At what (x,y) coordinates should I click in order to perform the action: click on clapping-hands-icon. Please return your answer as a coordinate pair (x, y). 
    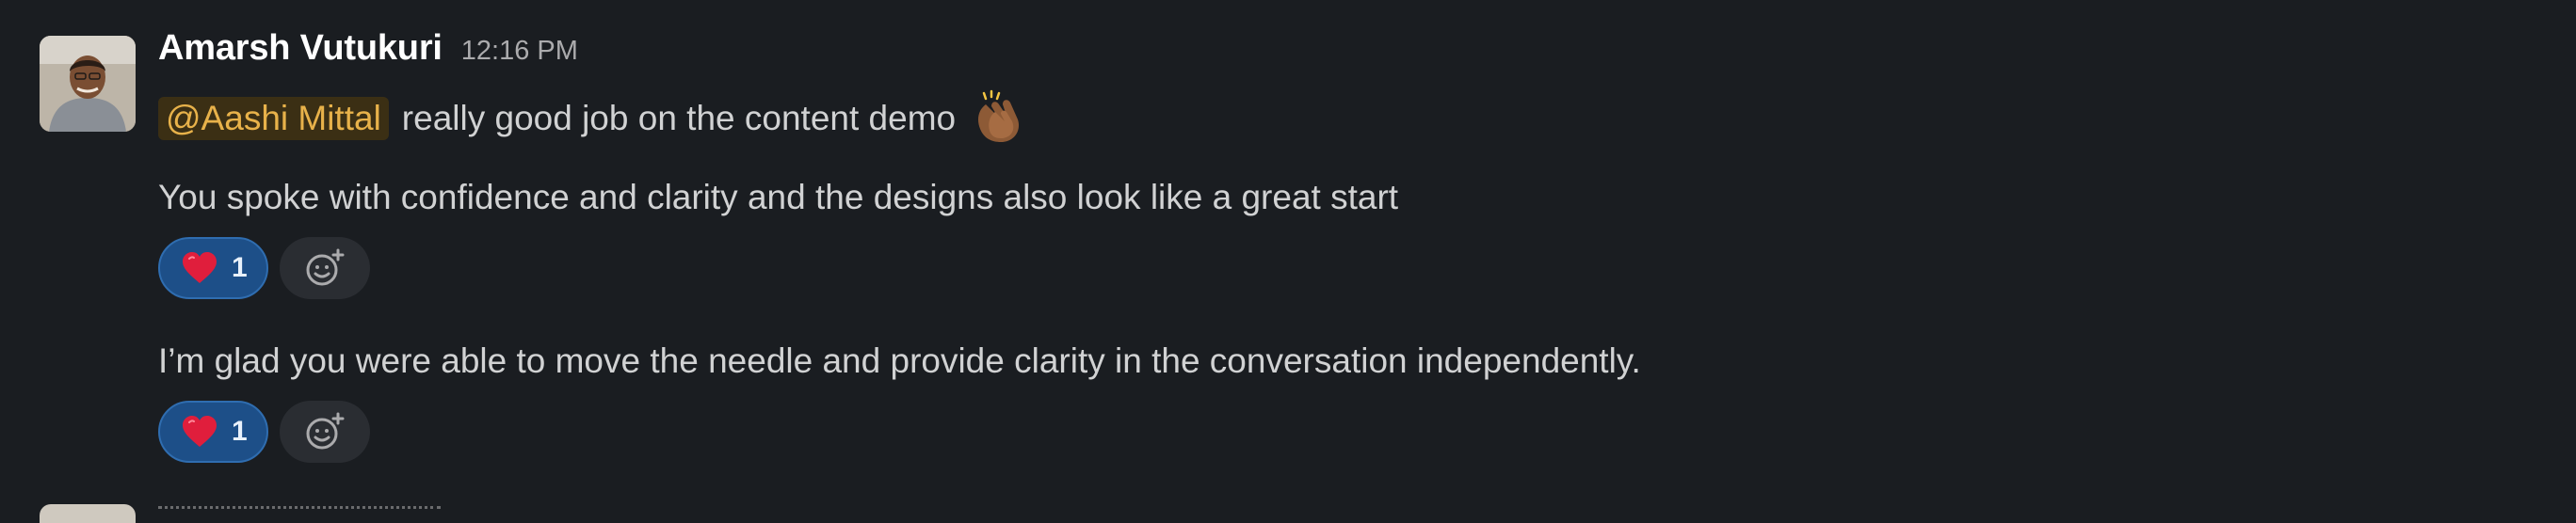
    Looking at the image, I should click on (998, 117).